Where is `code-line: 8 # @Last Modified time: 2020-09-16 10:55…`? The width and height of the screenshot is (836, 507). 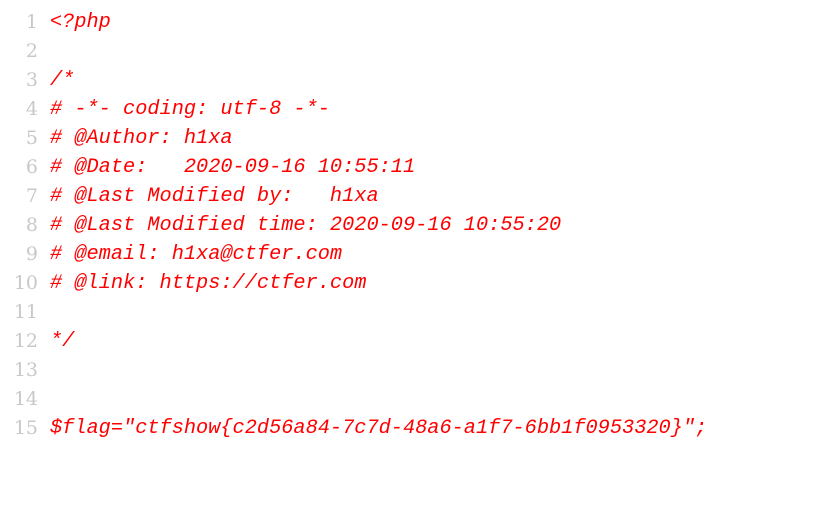
code-line: 8 # @Last Modified time: 2020-09-16 10:55… is located at coordinates (353, 225).